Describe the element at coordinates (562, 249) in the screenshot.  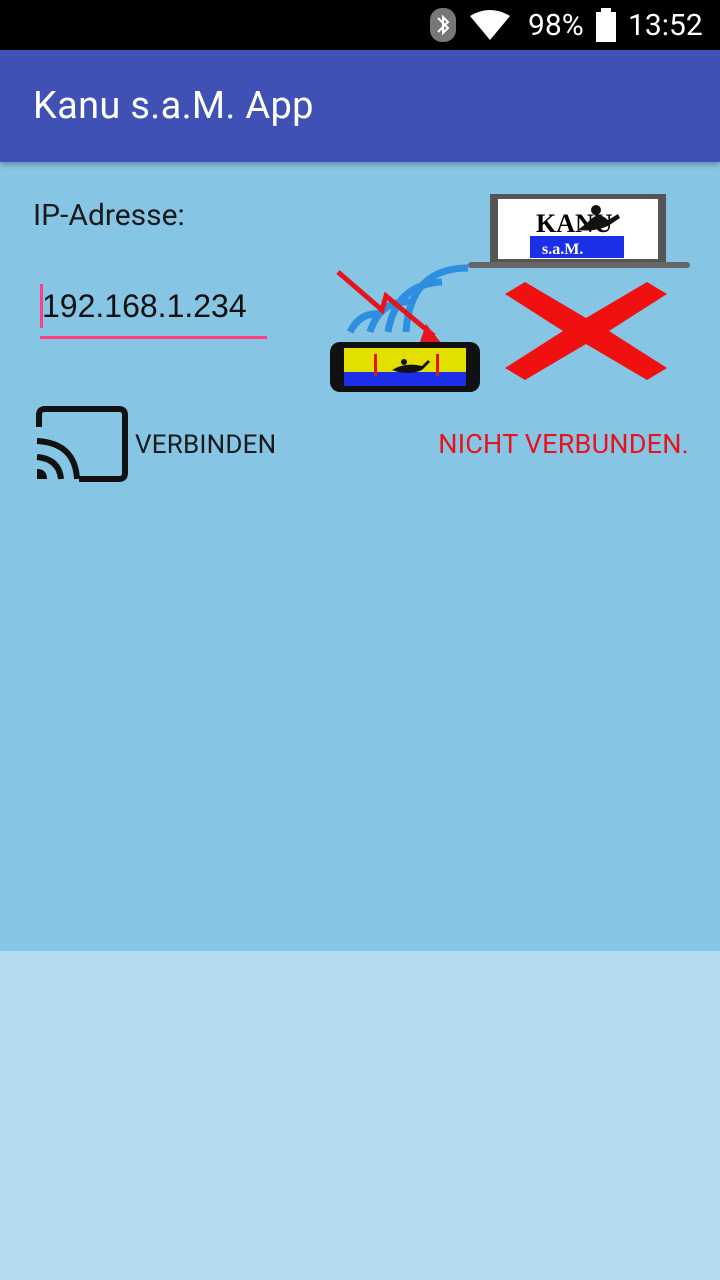
I see `svg-text: s.a.M.` at that location.